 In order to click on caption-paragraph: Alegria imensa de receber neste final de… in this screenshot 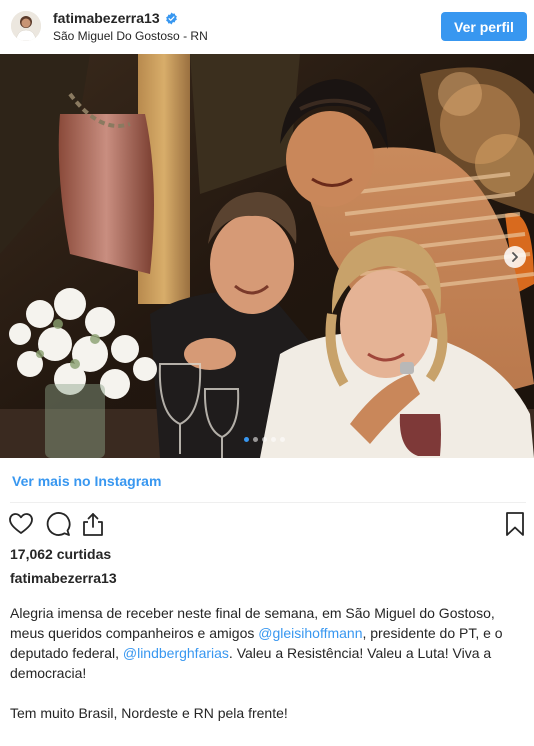, I will do `click(268, 643)`.